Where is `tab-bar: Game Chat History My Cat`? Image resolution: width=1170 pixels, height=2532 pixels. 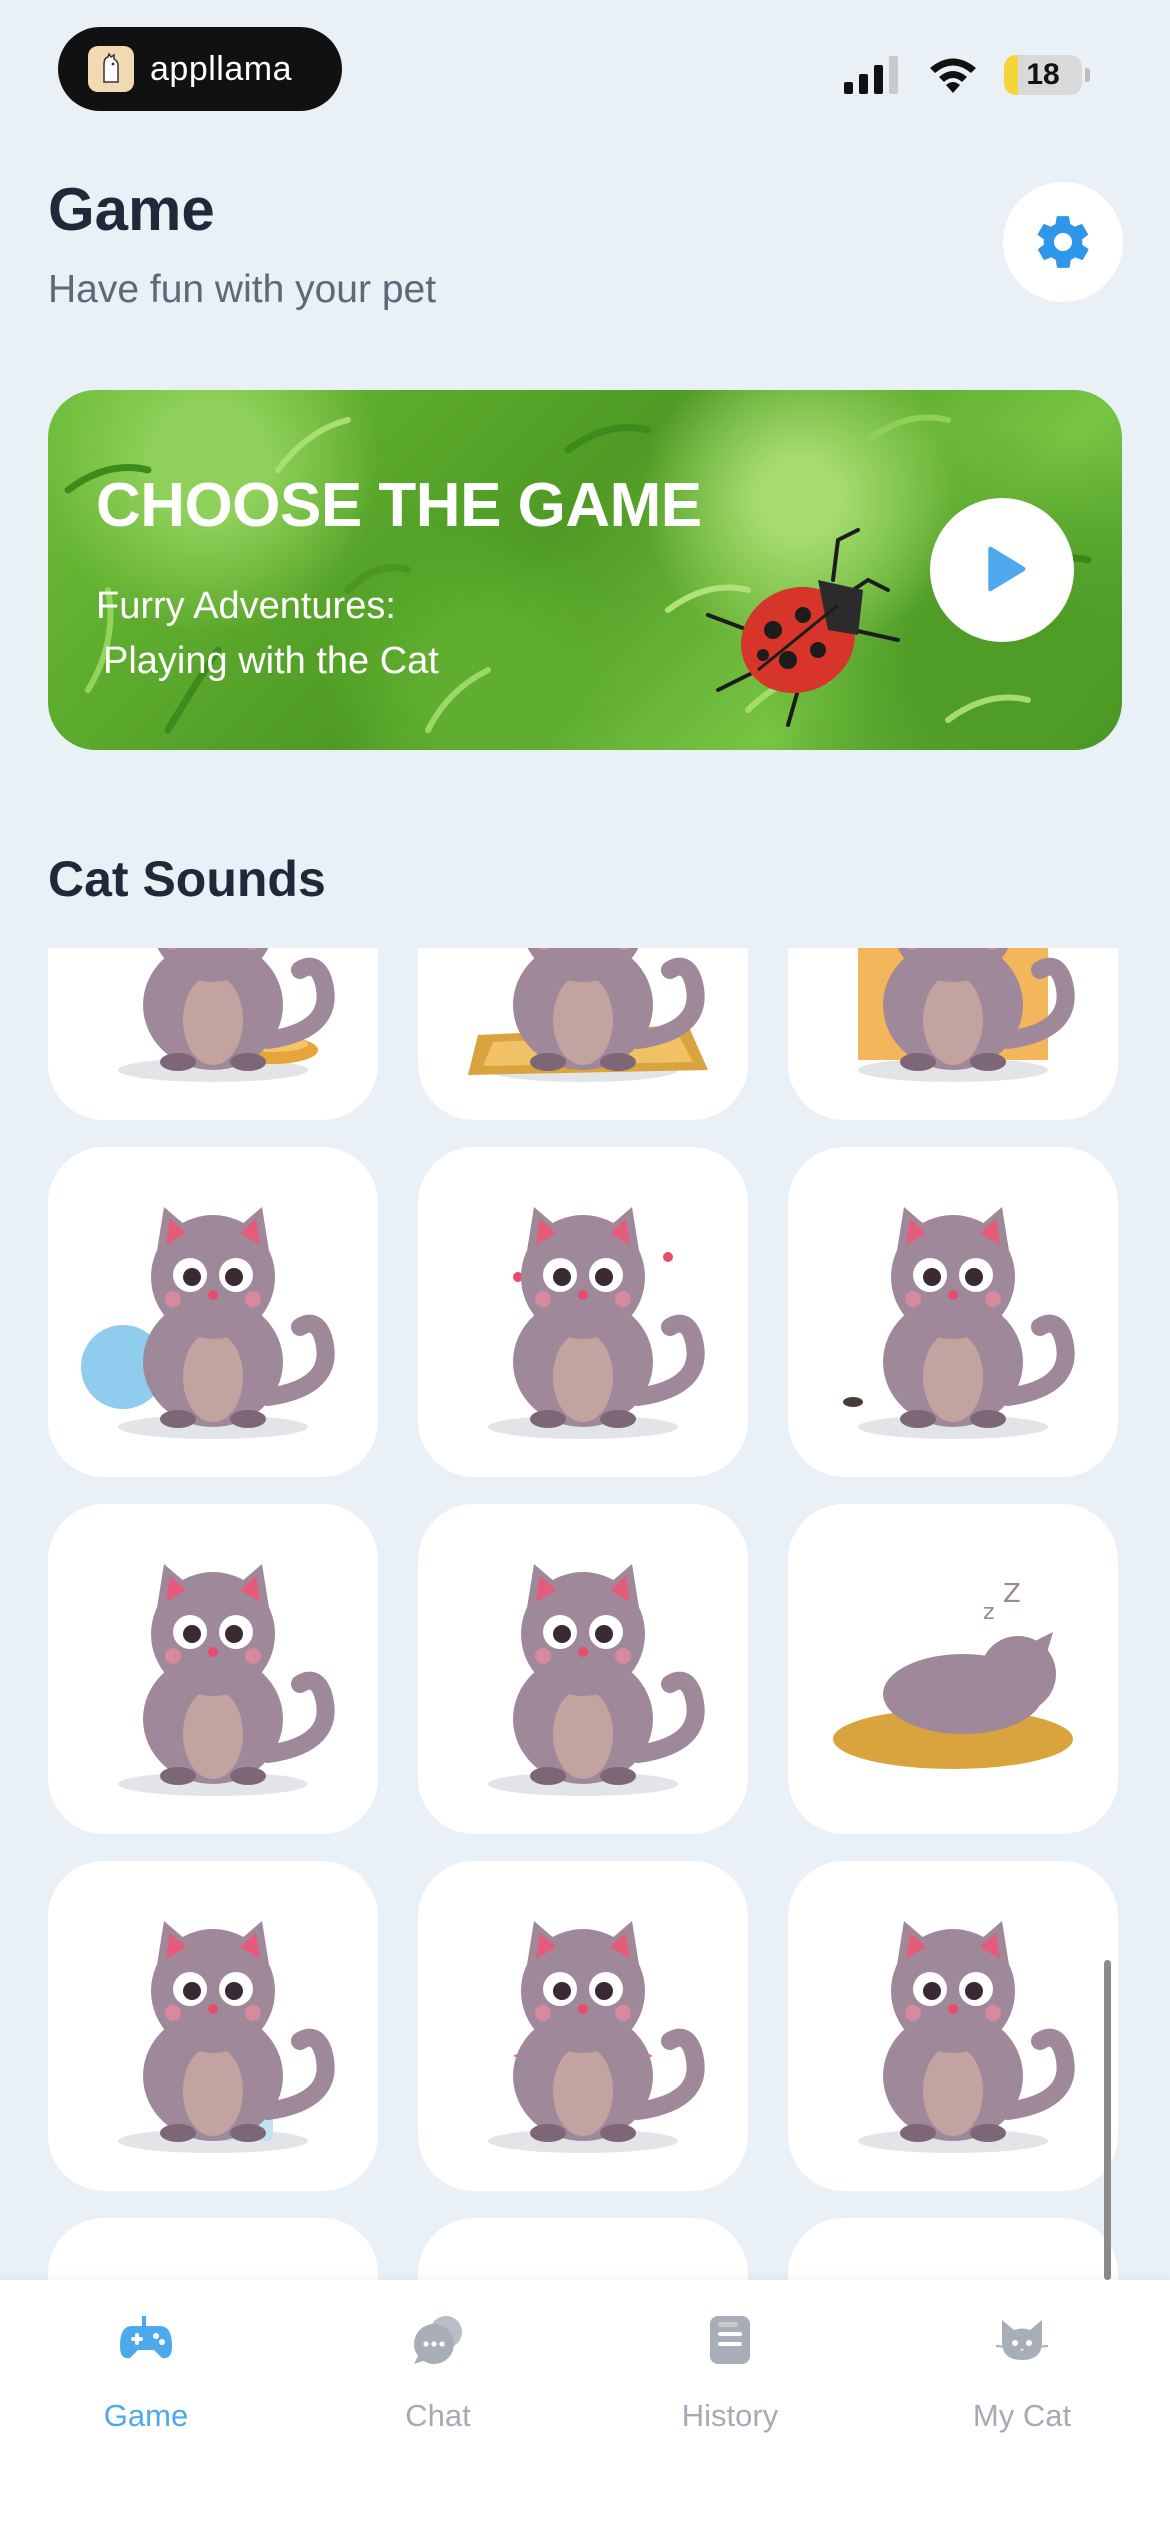
tab-bar: Game Chat History My Cat is located at coordinates (585, 2406).